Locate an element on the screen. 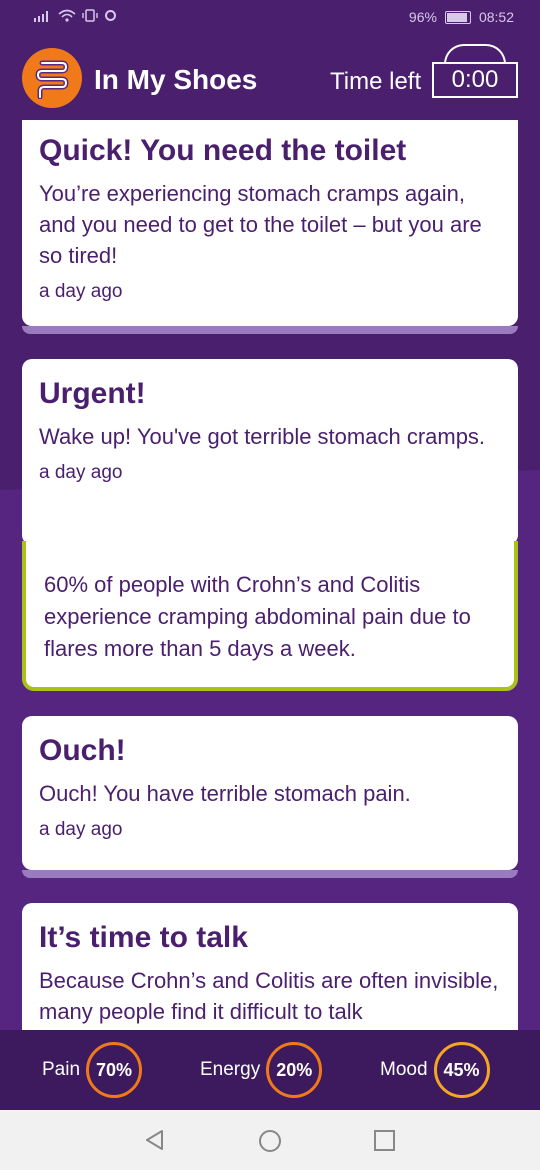 Image resolution: width=540 pixels, height=1170 pixels. status-bar: 96% 08:52 is located at coordinates (270, 18).